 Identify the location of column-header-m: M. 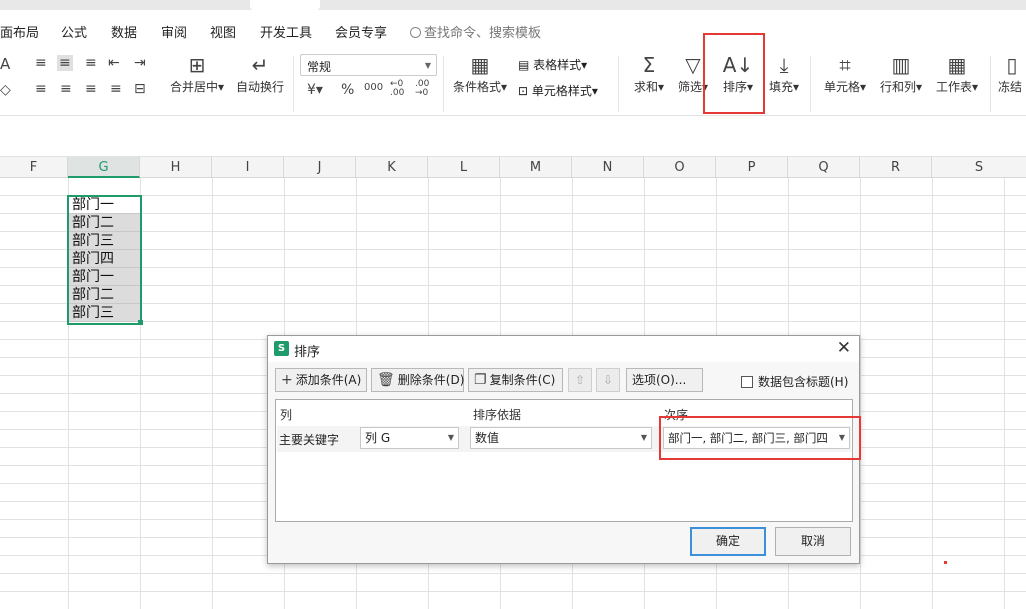
(536, 167).